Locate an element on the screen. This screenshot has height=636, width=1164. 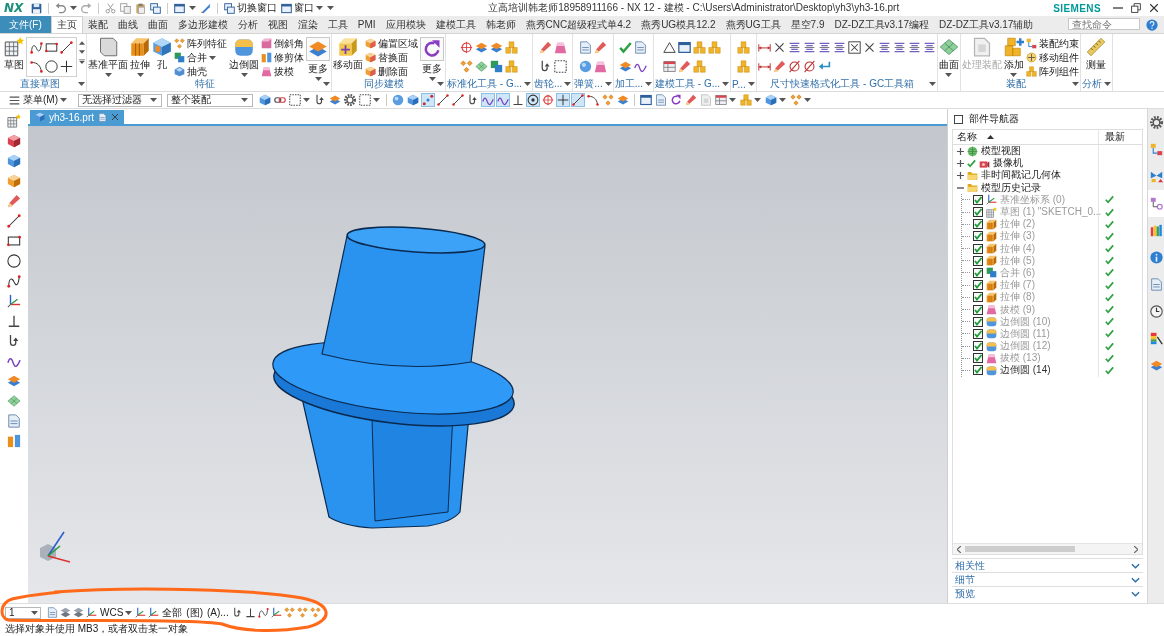
table-icon is located at coordinates (670, 66).